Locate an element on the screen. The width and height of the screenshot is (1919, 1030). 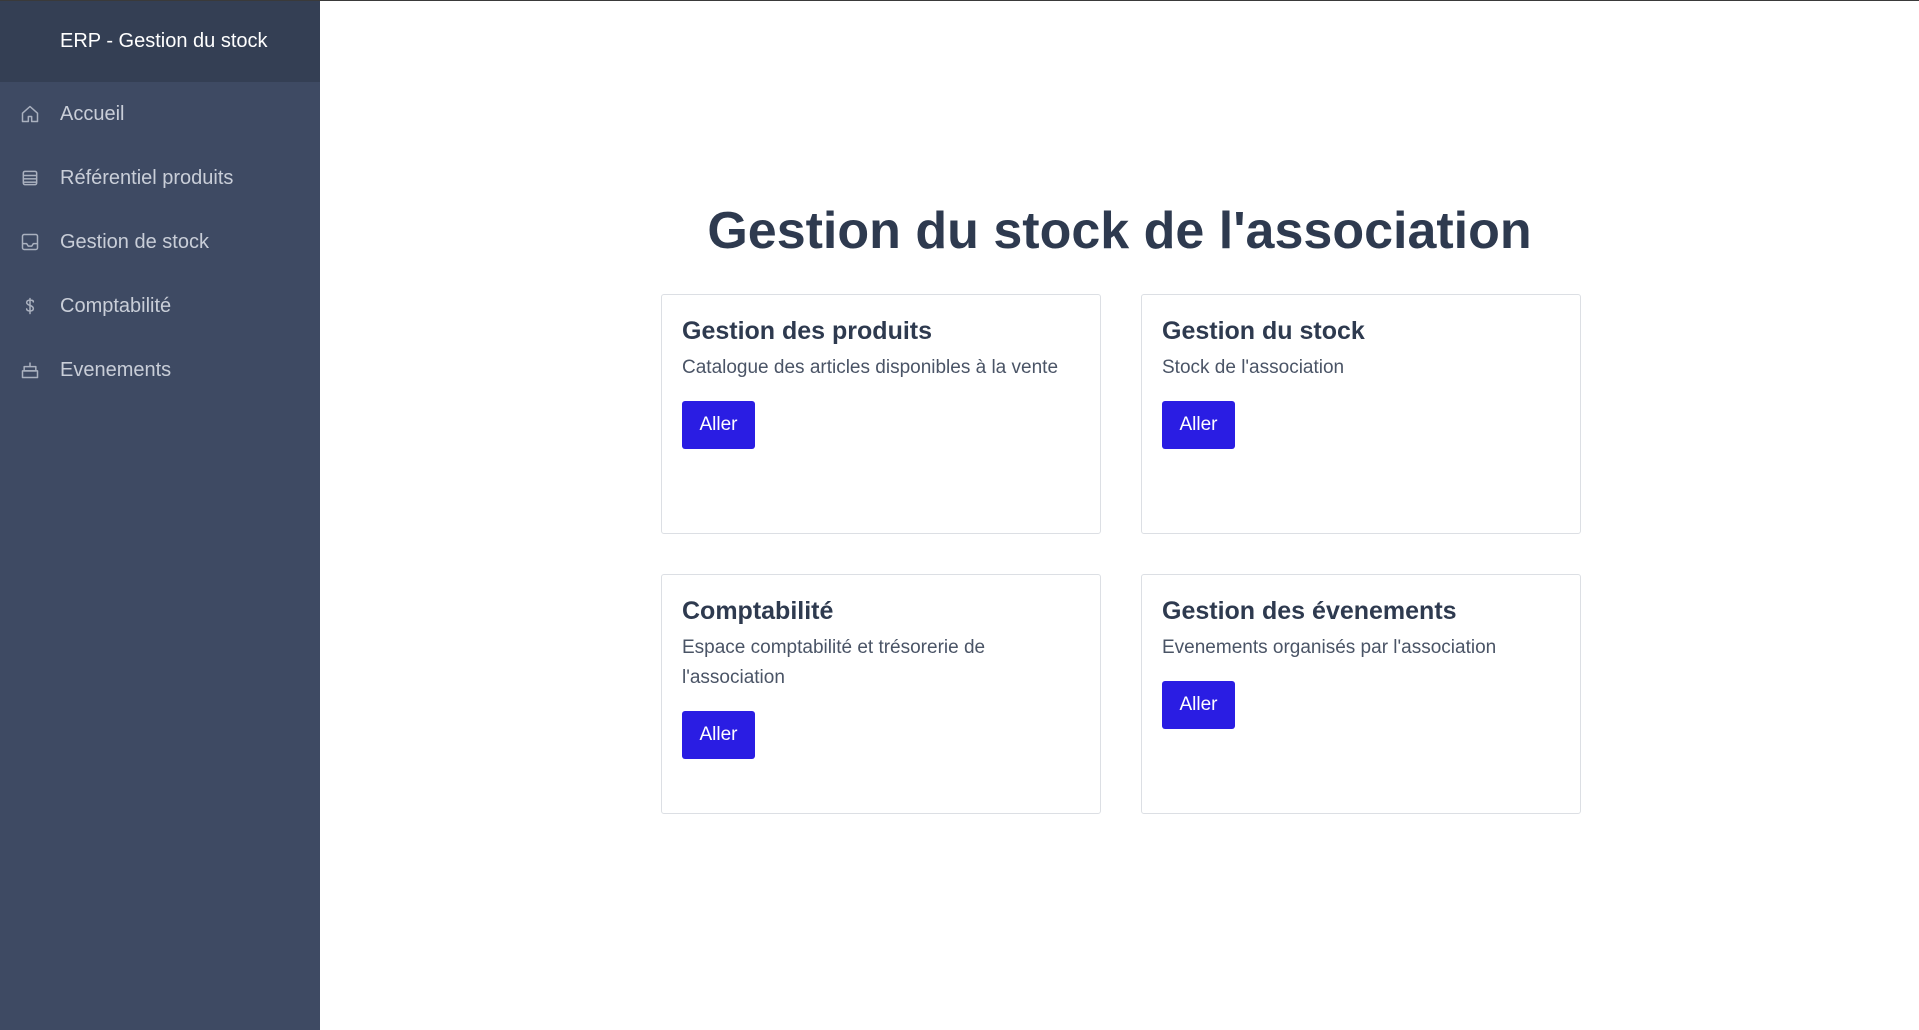
cake-icon is located at coordinates (30, 370).